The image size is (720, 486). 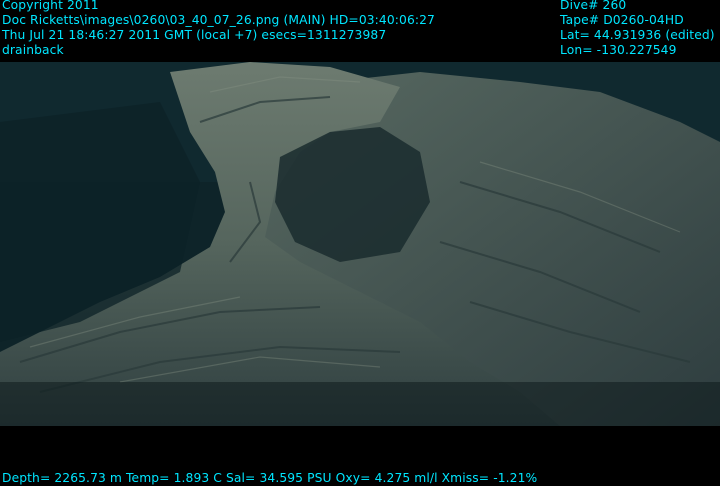 What do you see at coordinates (622, 20) in the screenshot?
I see `overlay-tape-number: Tape# D0260-04HD` at bounding box center [622, 20].